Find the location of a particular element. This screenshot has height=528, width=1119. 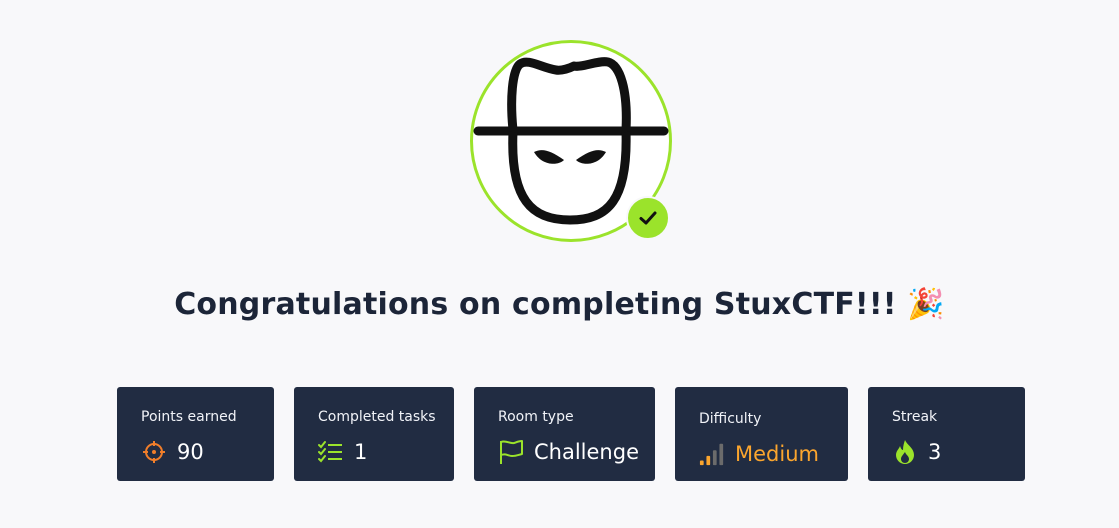

flame-icon is located at coordinates (905, 452).